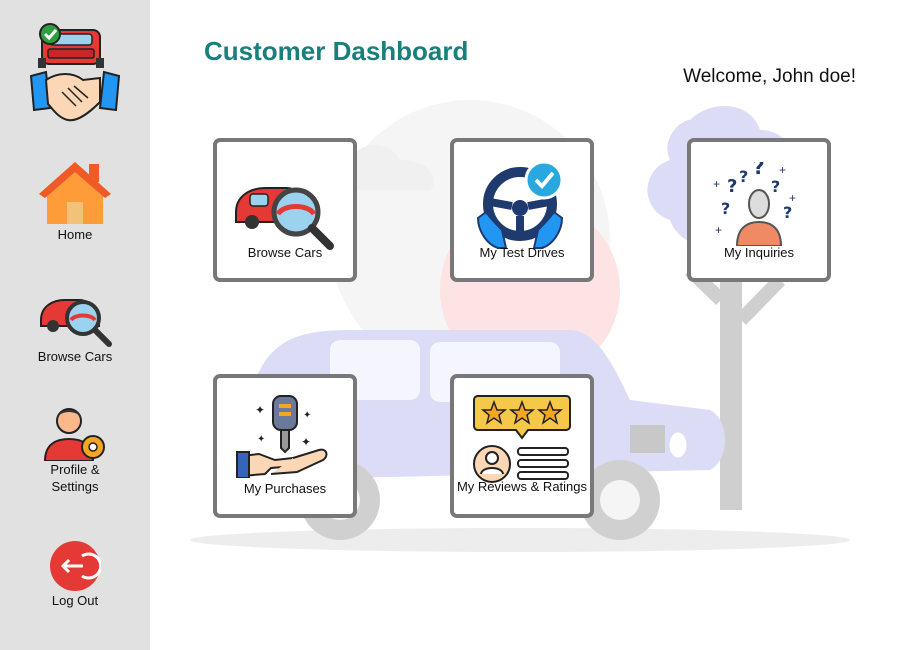  What do you see at coordinates (336, 51) in the screenshot?
I see `page-title: Customer Dashboard` at bounding box center [336, 51].